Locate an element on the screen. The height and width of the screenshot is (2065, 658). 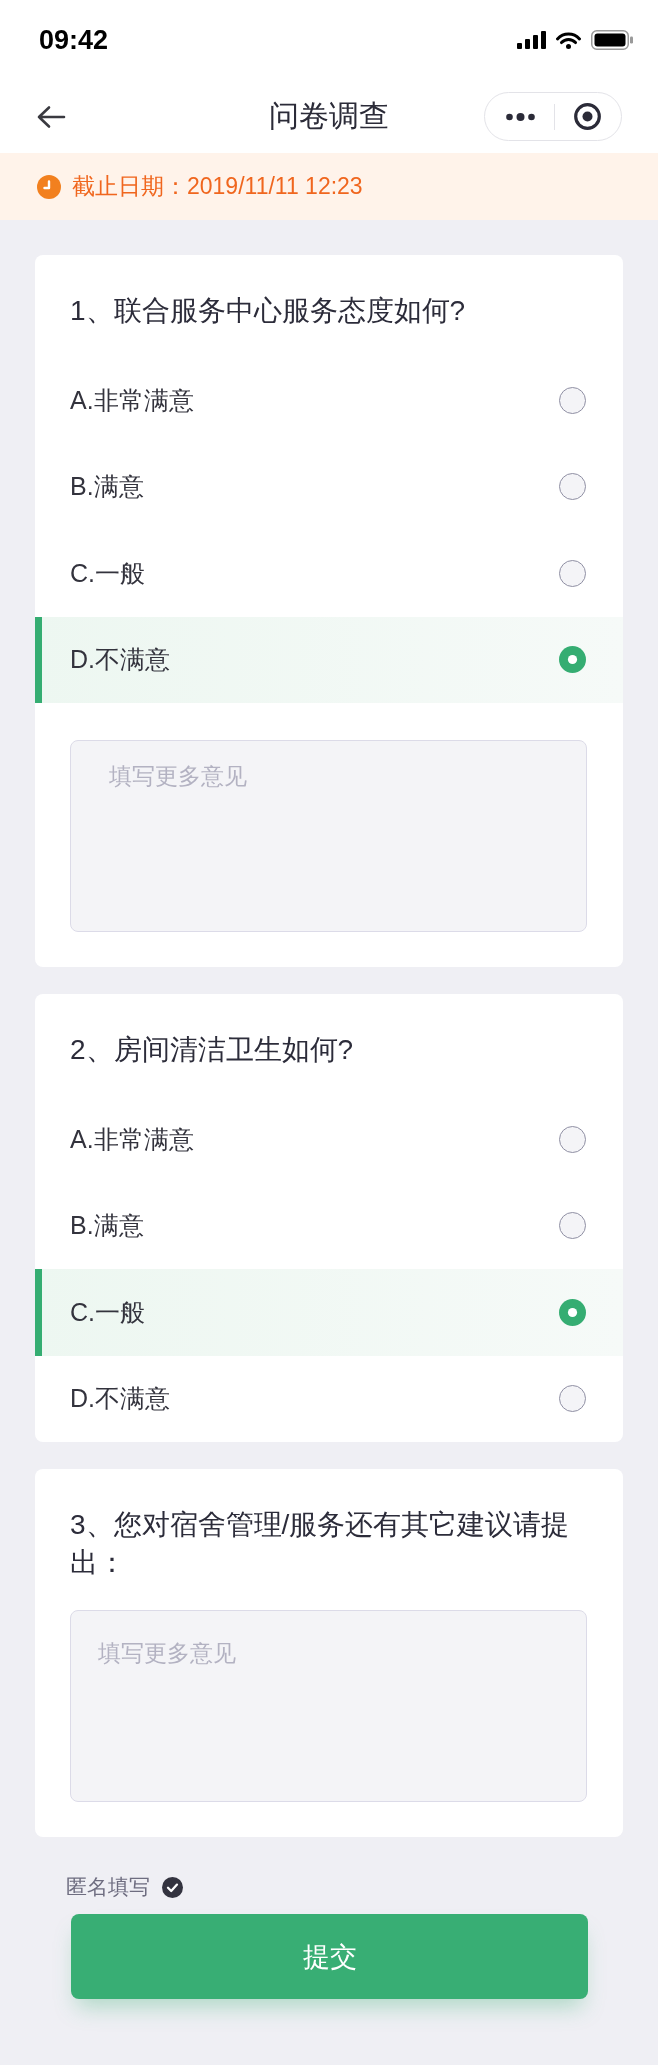
wifi-icon is located at coordinates (568, 40).